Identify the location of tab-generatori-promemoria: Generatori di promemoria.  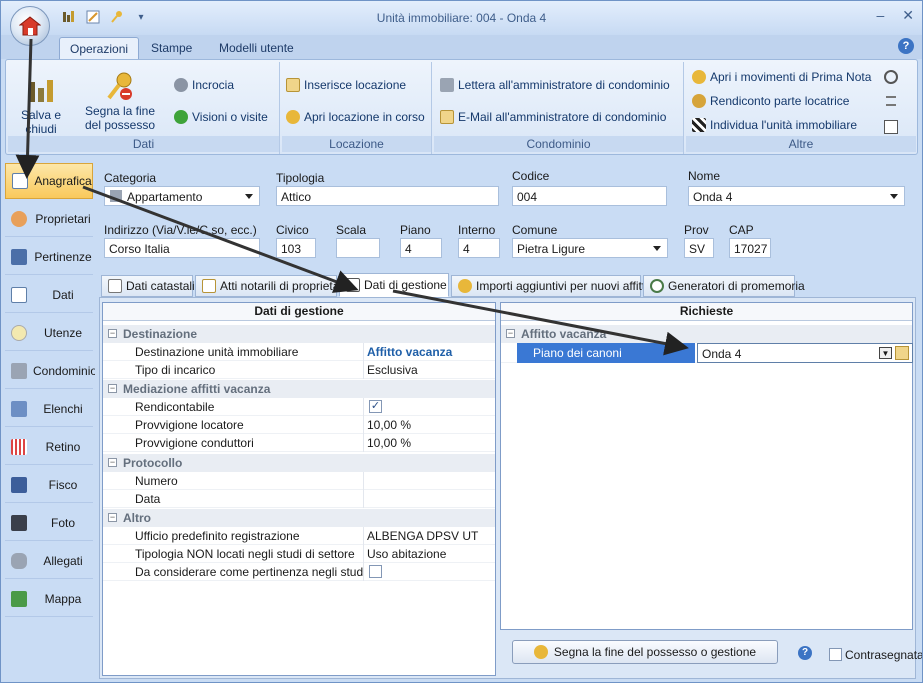
(724, 286).